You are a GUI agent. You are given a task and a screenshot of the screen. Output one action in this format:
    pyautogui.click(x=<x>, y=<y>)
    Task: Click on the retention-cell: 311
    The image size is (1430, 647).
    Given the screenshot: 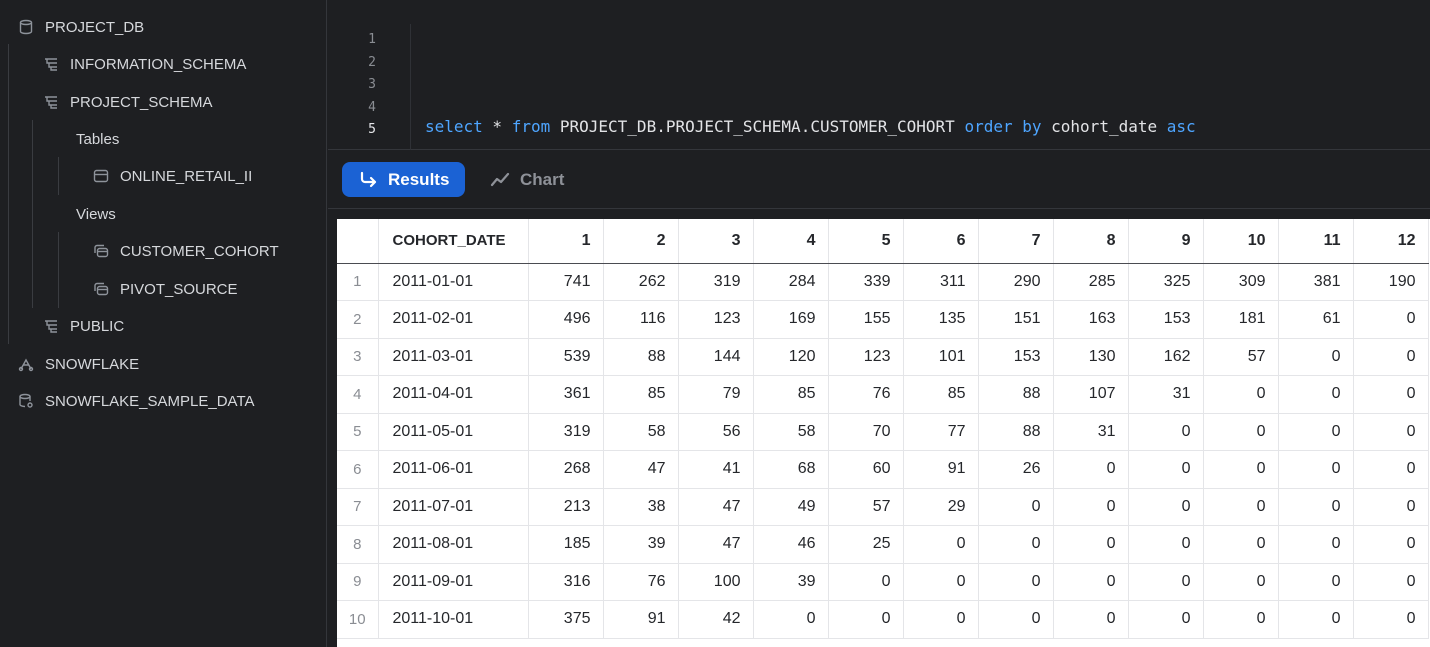 What is the action you would take?
    pyautogui.click(x=941, y=282)
    